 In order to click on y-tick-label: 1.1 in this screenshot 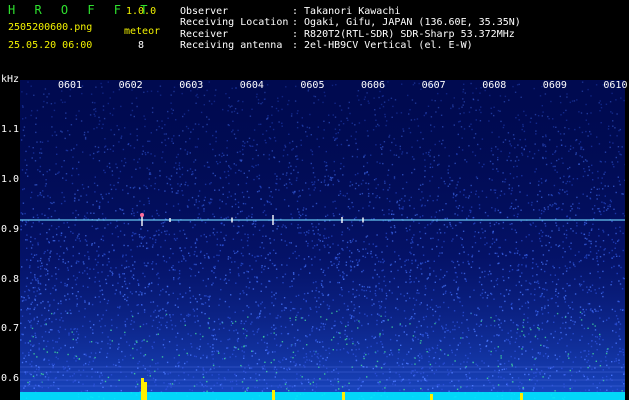, I will do `click(10, 129)`.